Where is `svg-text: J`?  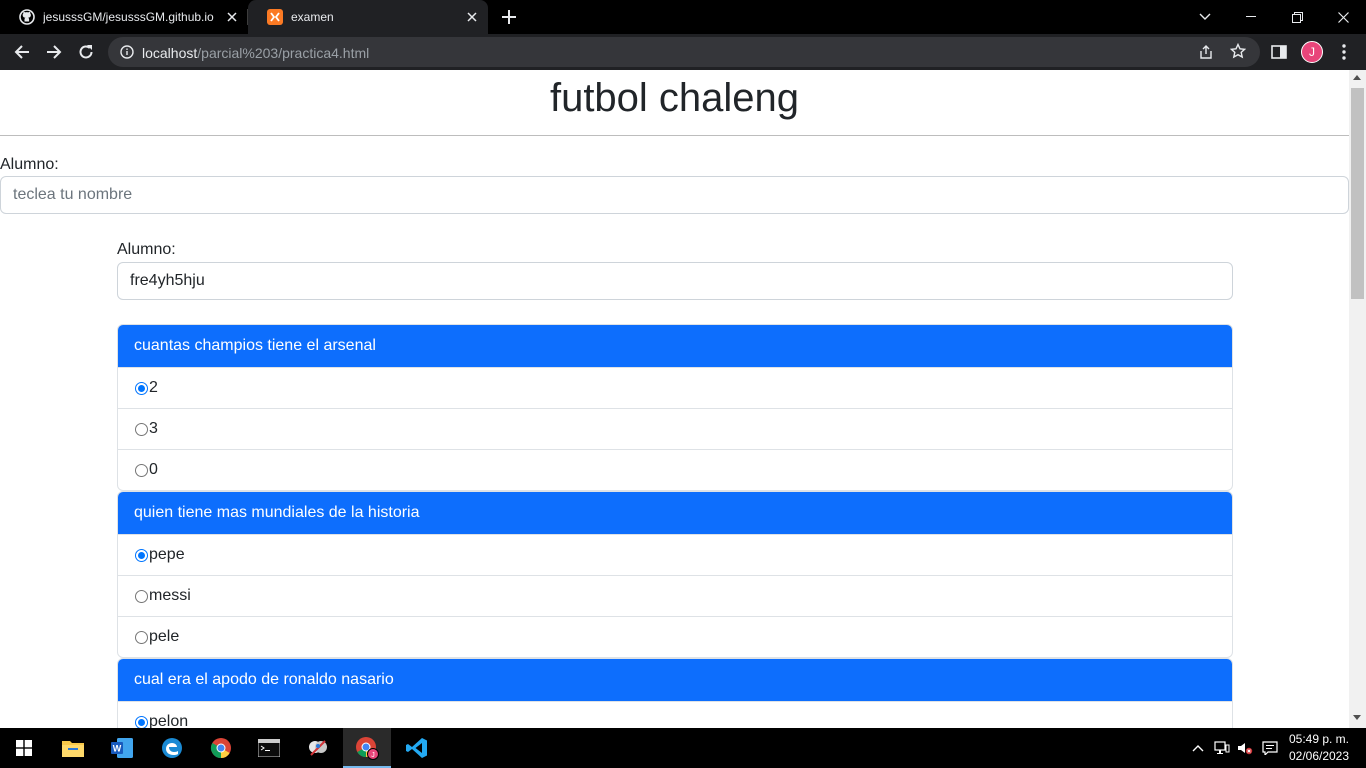 svg-text: J is located at coordinates (373, 755).